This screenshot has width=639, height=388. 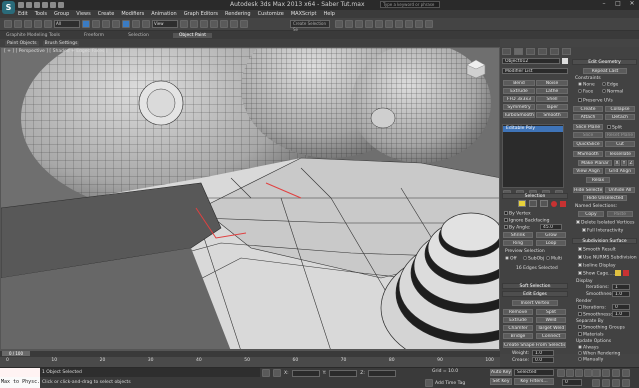 I want to click on z-coordinate-field, so click(x=381, y=373).